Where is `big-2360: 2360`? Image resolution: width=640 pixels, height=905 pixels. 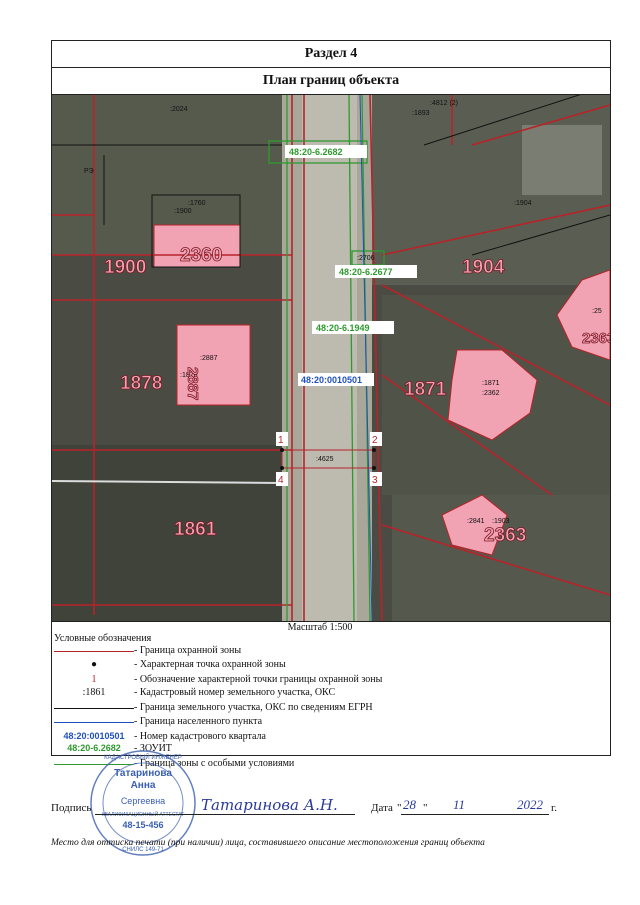 big-2360: 2360 is located at coordinates (201, 255).